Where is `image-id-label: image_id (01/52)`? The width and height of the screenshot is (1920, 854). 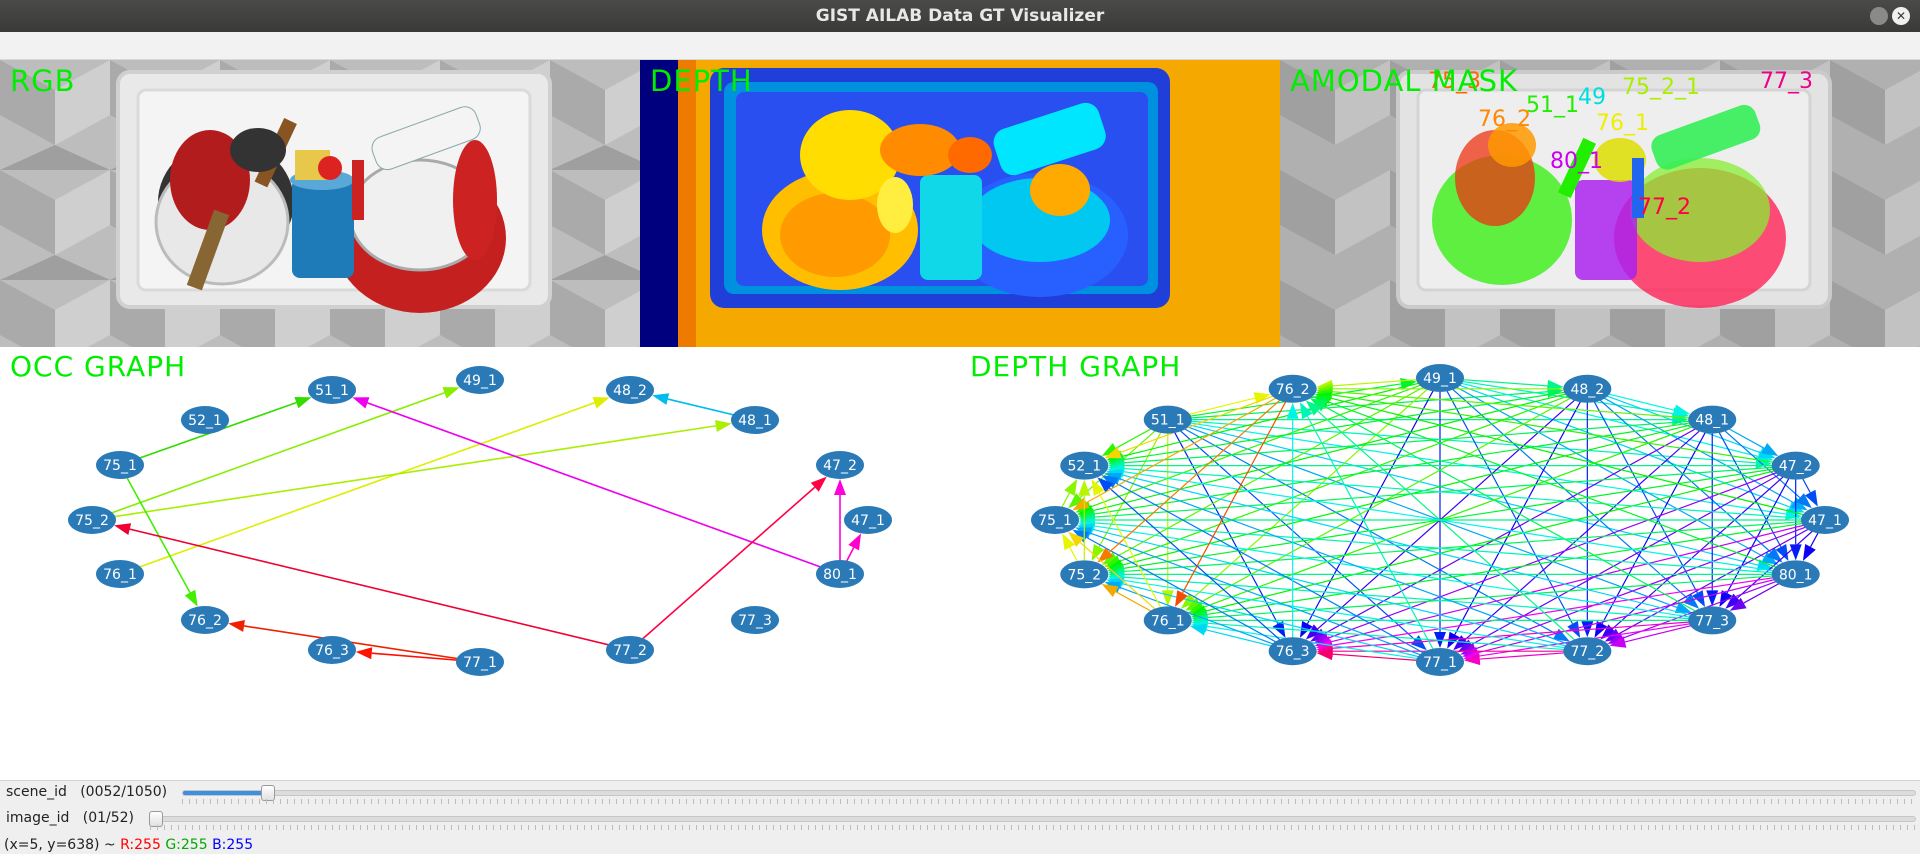
image-id-label: image_id (01/52) is located at coordinates (70, 818).